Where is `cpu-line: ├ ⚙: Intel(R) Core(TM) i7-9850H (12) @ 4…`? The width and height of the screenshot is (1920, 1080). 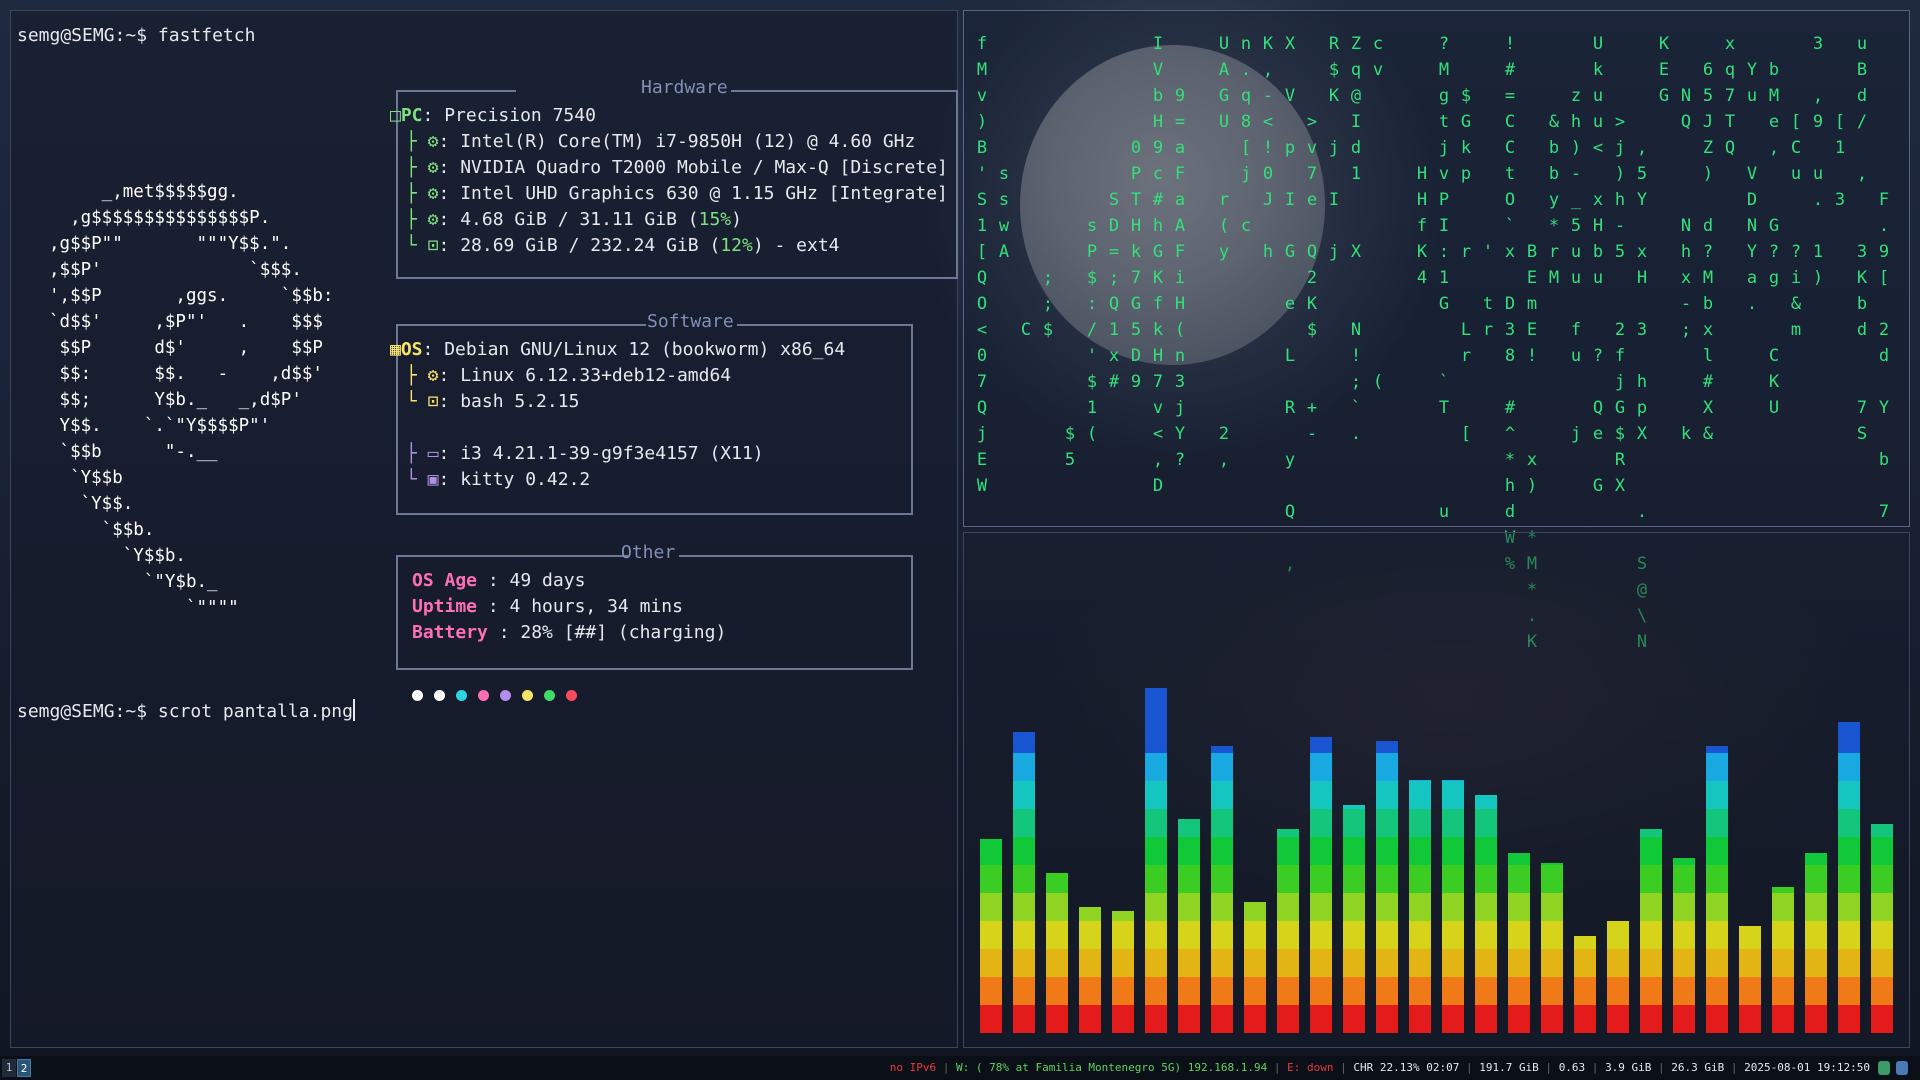 cpu-line: ├ ⚙: Intel(R) Core(TM) i7-9850H (12) @ 4… is located at coordinates (661, 141).